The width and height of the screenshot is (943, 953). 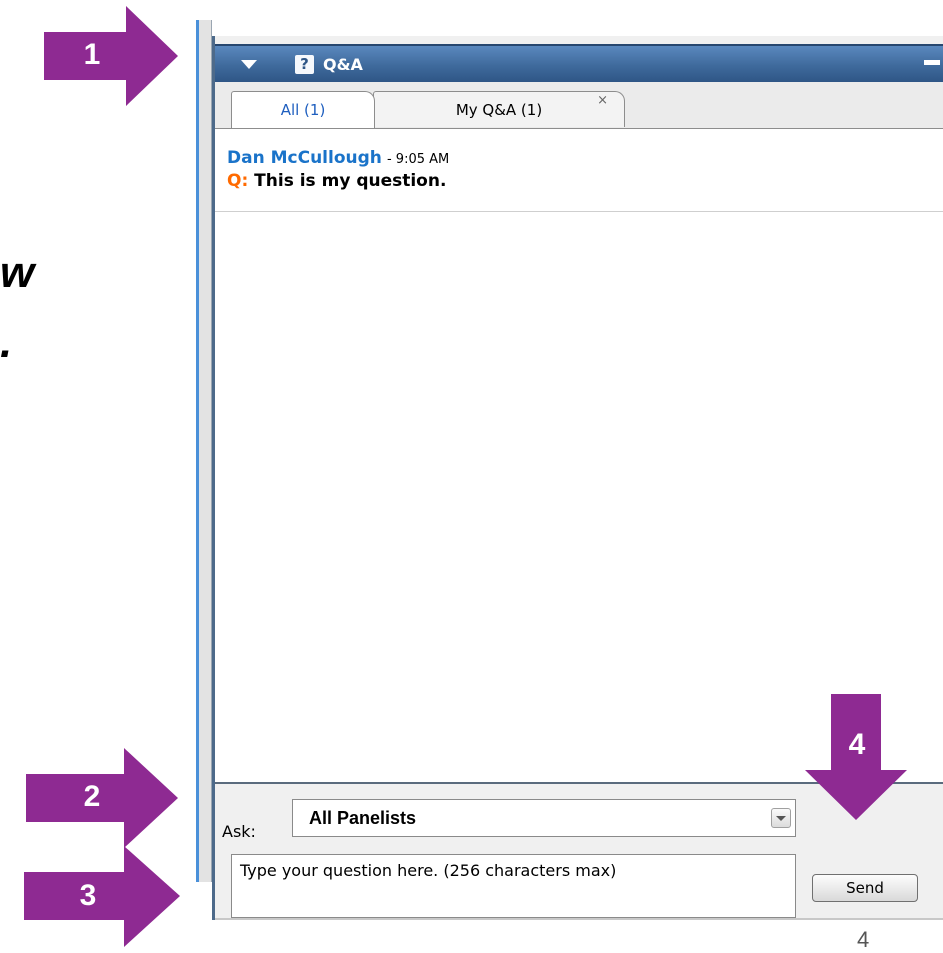 I want to click on question-mark-icon: ?, so click(x=304, y=64).